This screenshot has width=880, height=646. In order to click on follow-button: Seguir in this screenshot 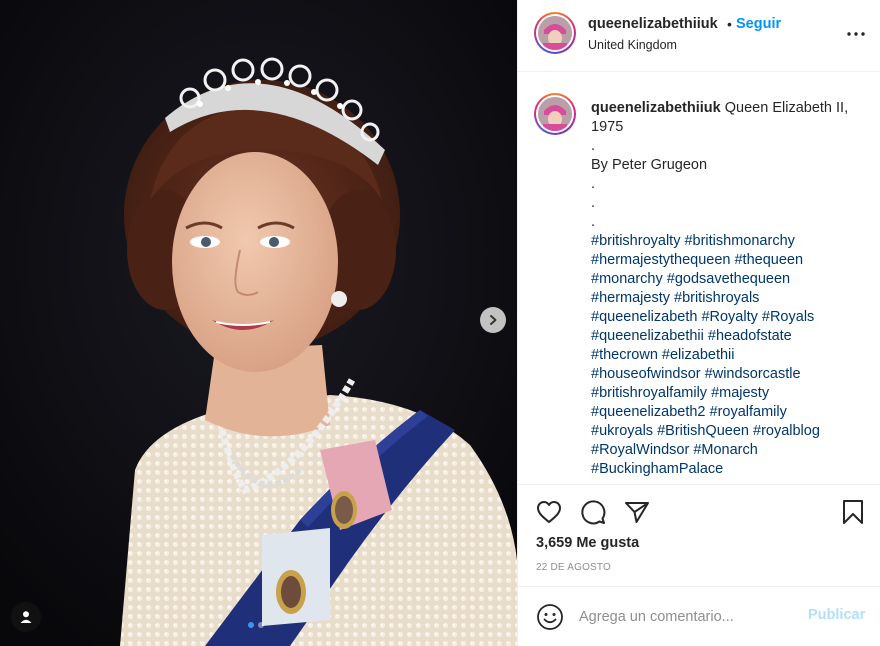, I will do `click(758, 24)`.